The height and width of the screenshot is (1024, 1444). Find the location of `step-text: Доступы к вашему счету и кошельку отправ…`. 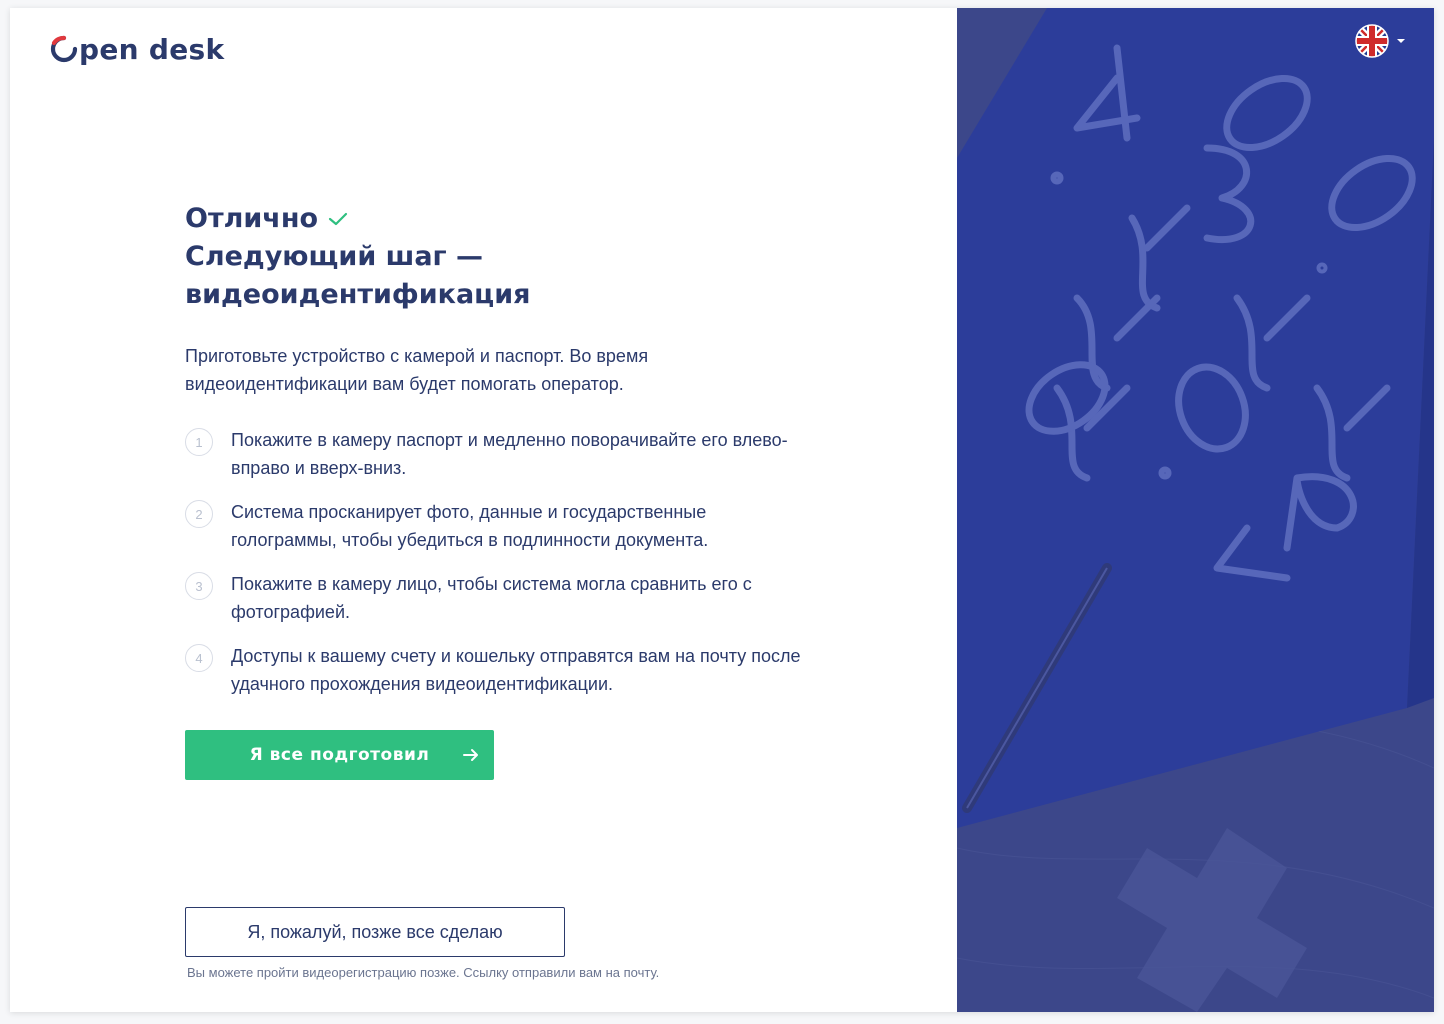

step-text: Доступы к вашему счету и кошельку отправ… is located at coordinates (516, 670).